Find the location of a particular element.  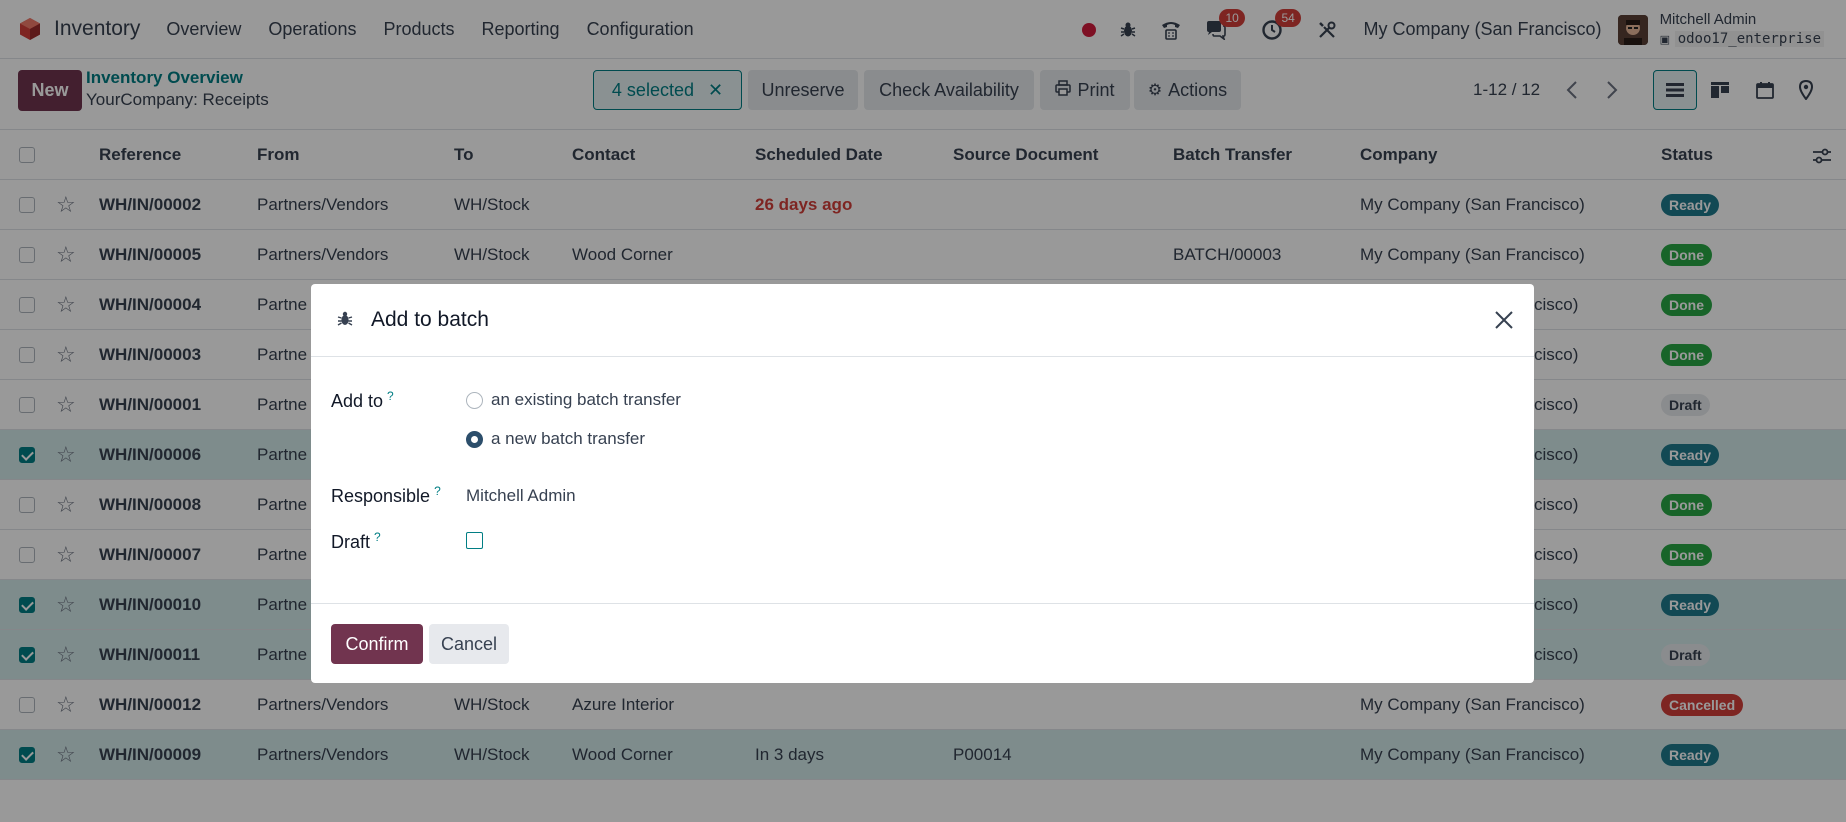

responsible-field: Mitchell Admin is located at coordinates (521, 496).